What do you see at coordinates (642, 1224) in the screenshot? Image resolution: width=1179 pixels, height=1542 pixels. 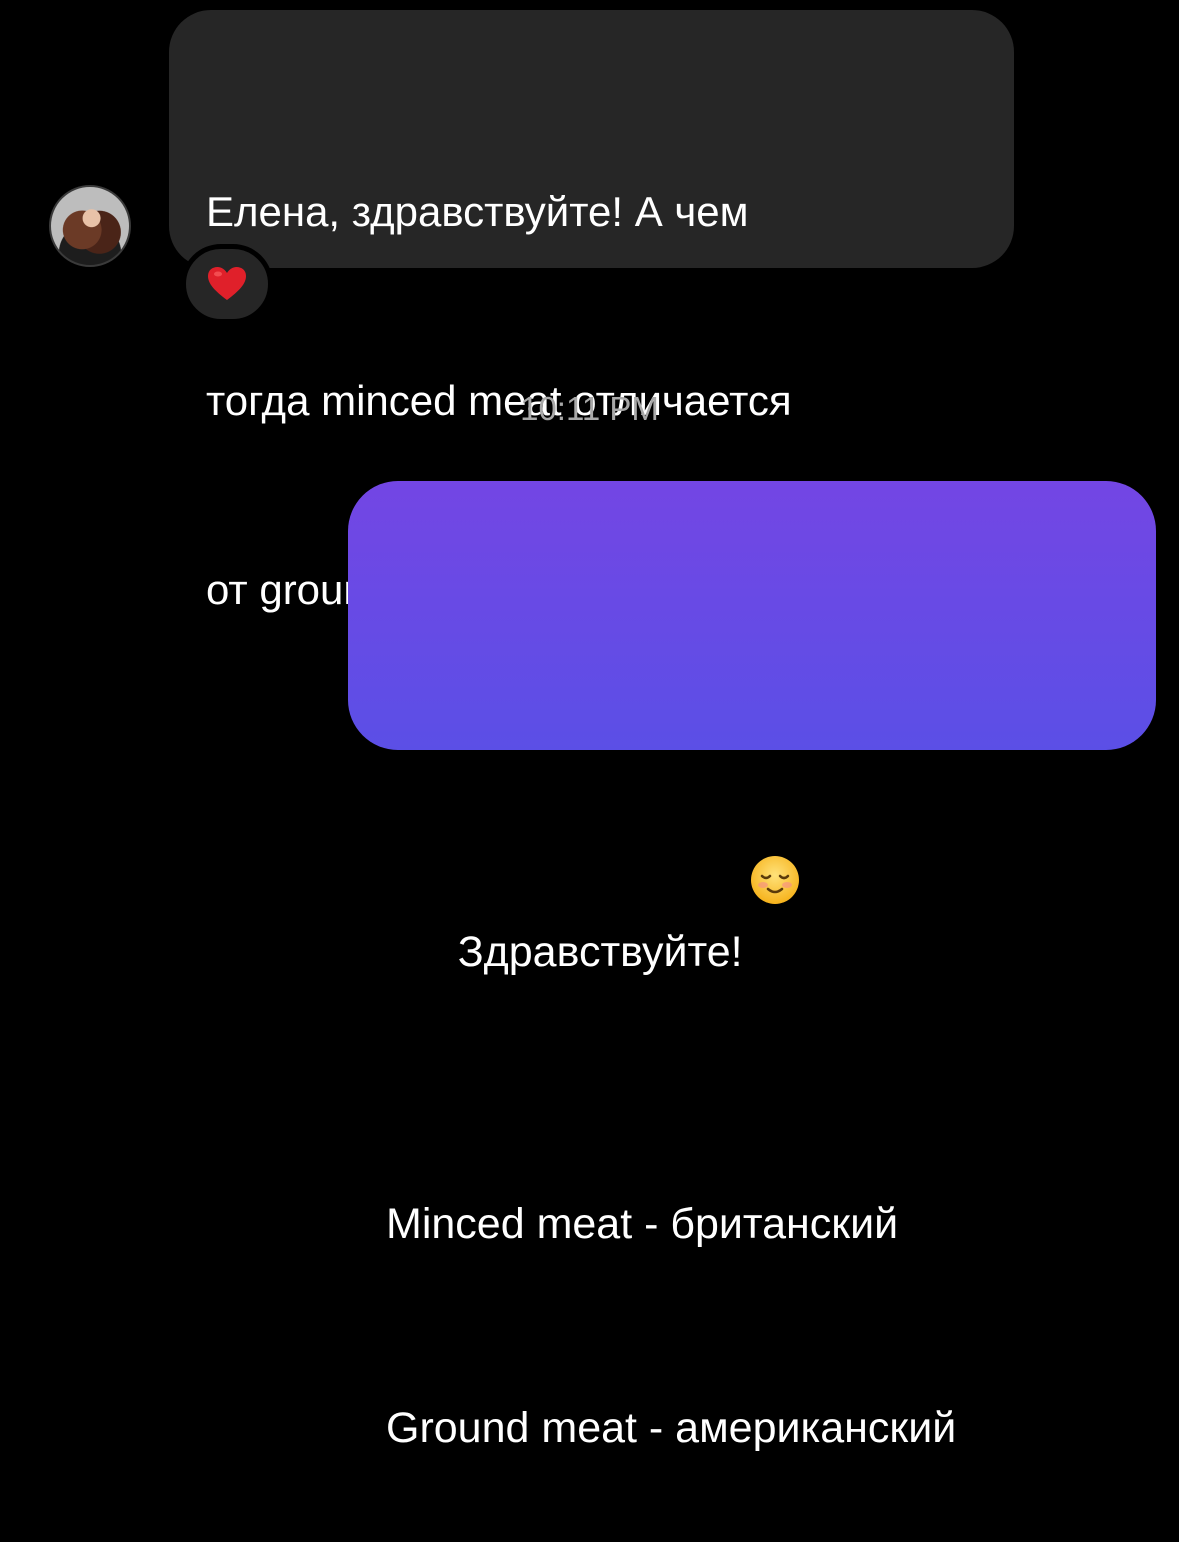 I see `outgoing-message-line: Minced meat - британский` at bounding box center [642, 1224].